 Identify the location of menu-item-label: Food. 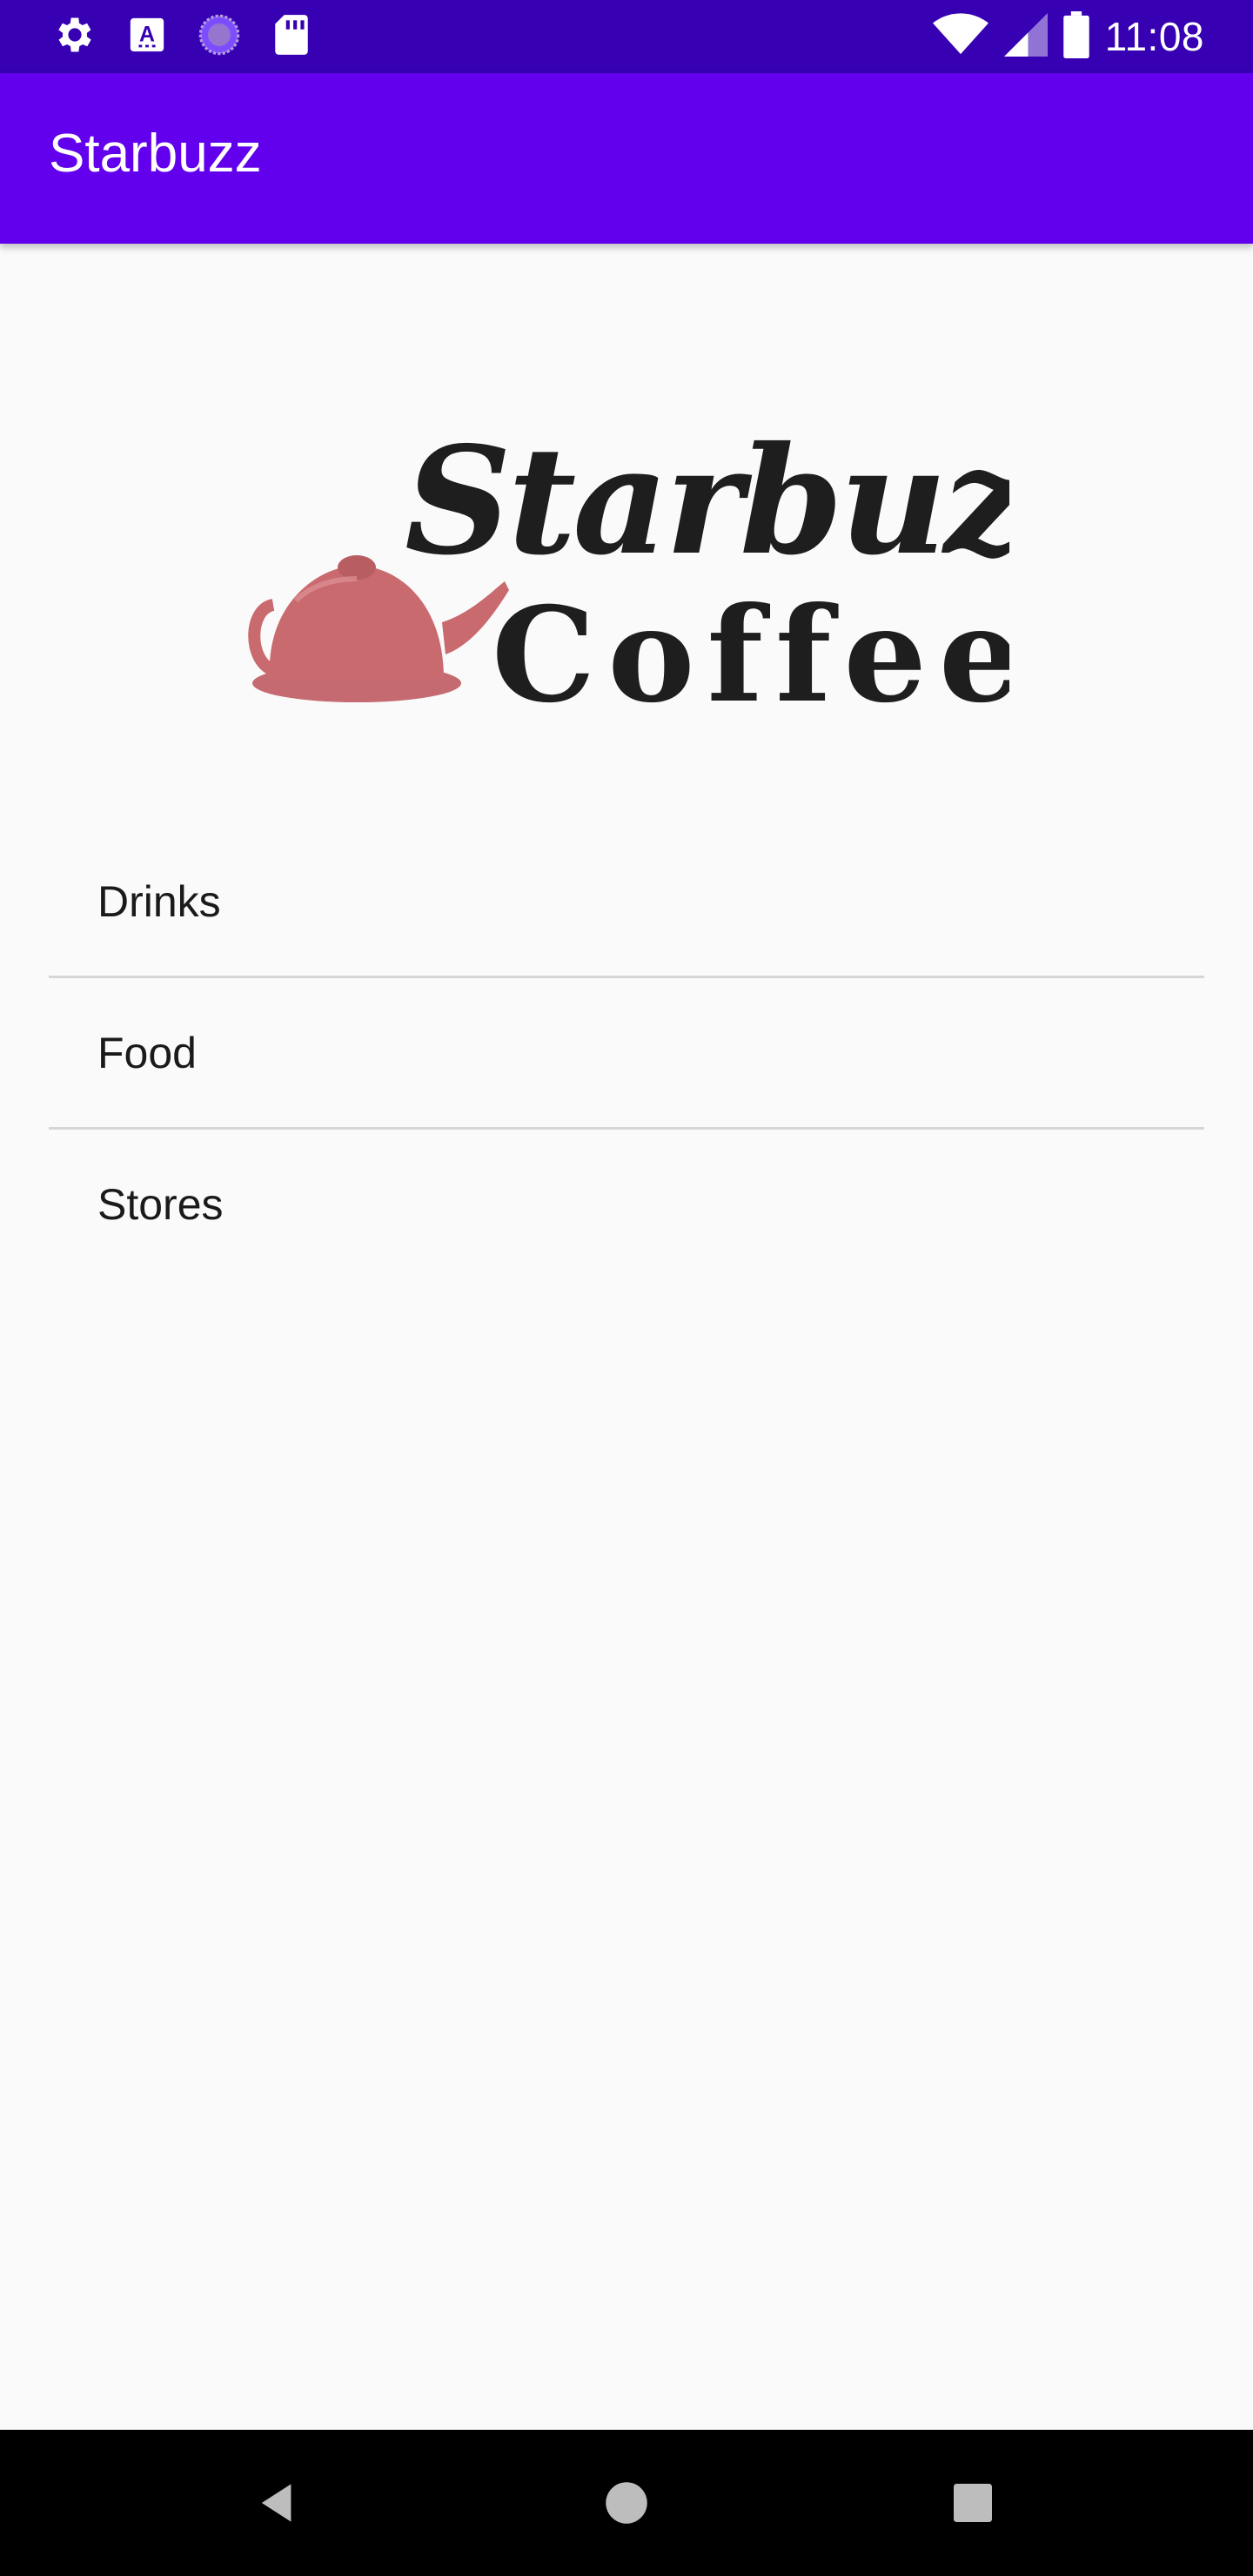
(147, 1052).